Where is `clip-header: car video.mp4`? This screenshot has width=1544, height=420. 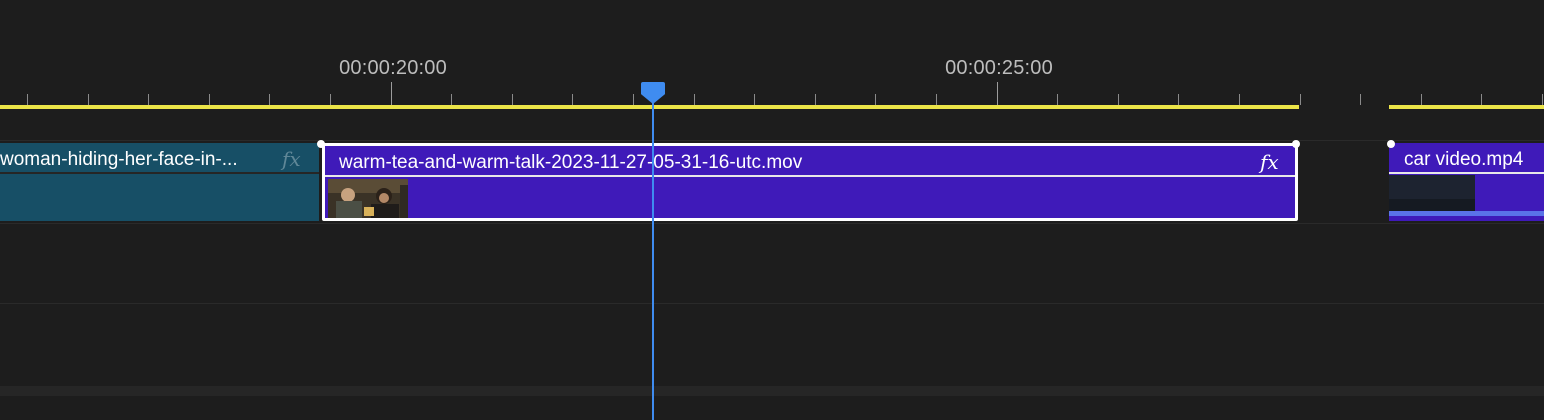 clip-header: car video.mp4 is located at coordinates (1466, 158).